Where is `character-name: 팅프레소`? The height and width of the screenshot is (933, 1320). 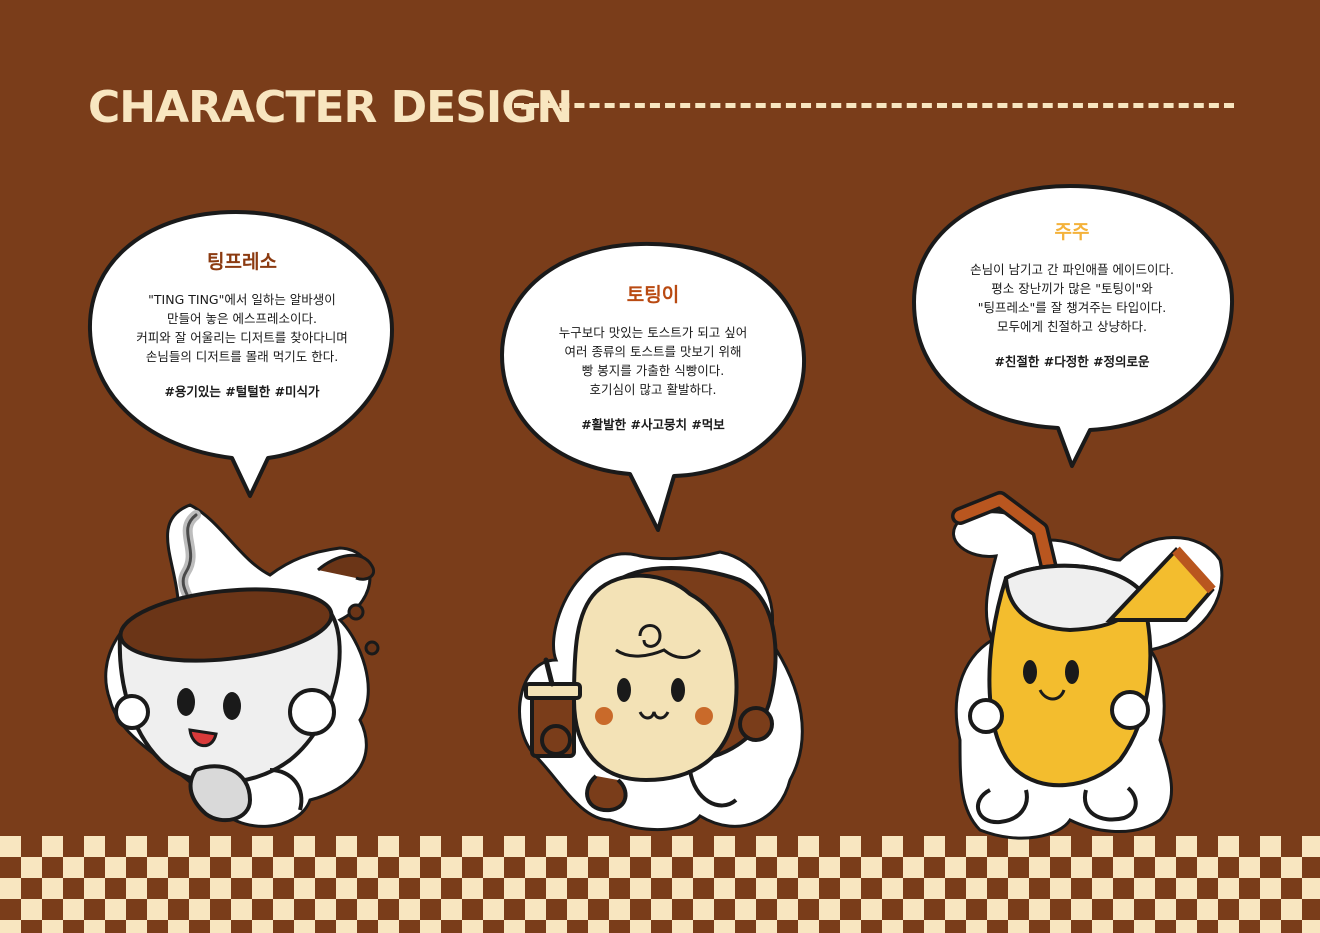
character-name: 팅프레소 is located at coordinates (242, 262).